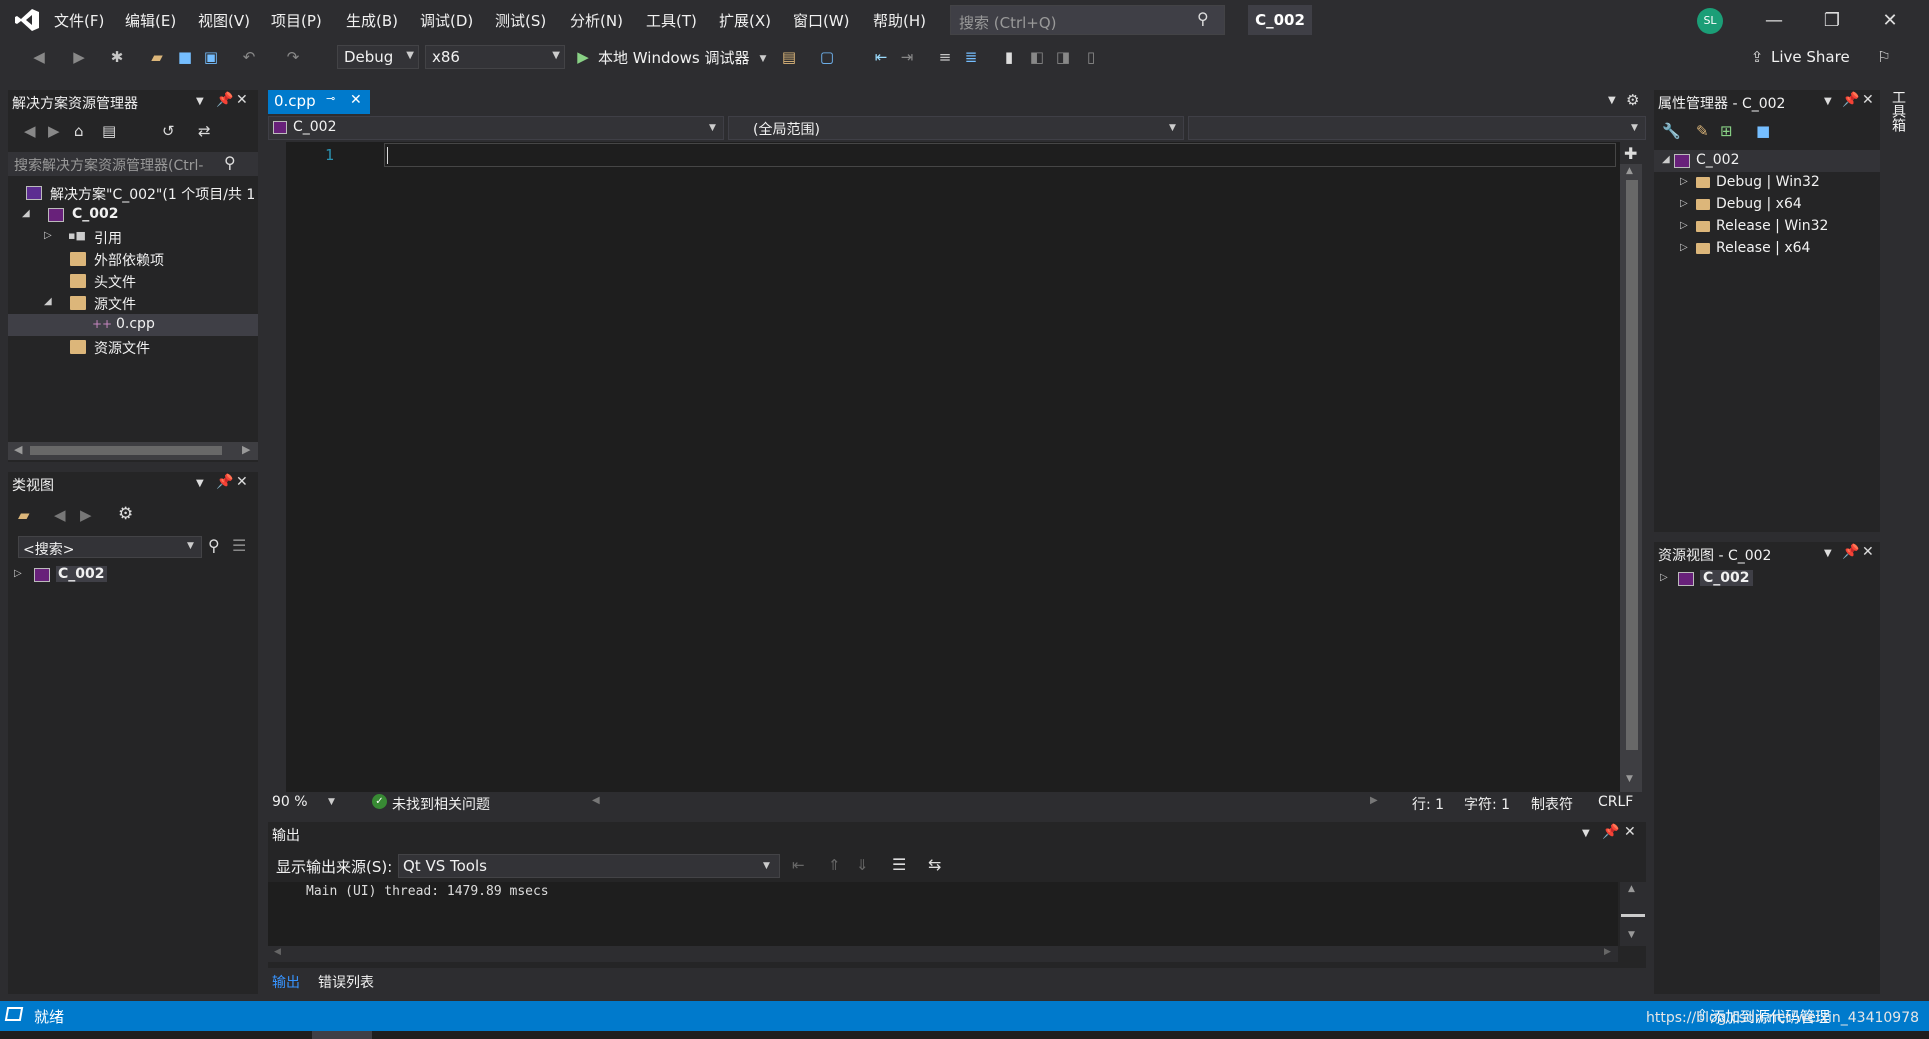 The height and width of the screenshot is (1039, 1929). I want to click on minimize-icon: —, so click(1774, 21).